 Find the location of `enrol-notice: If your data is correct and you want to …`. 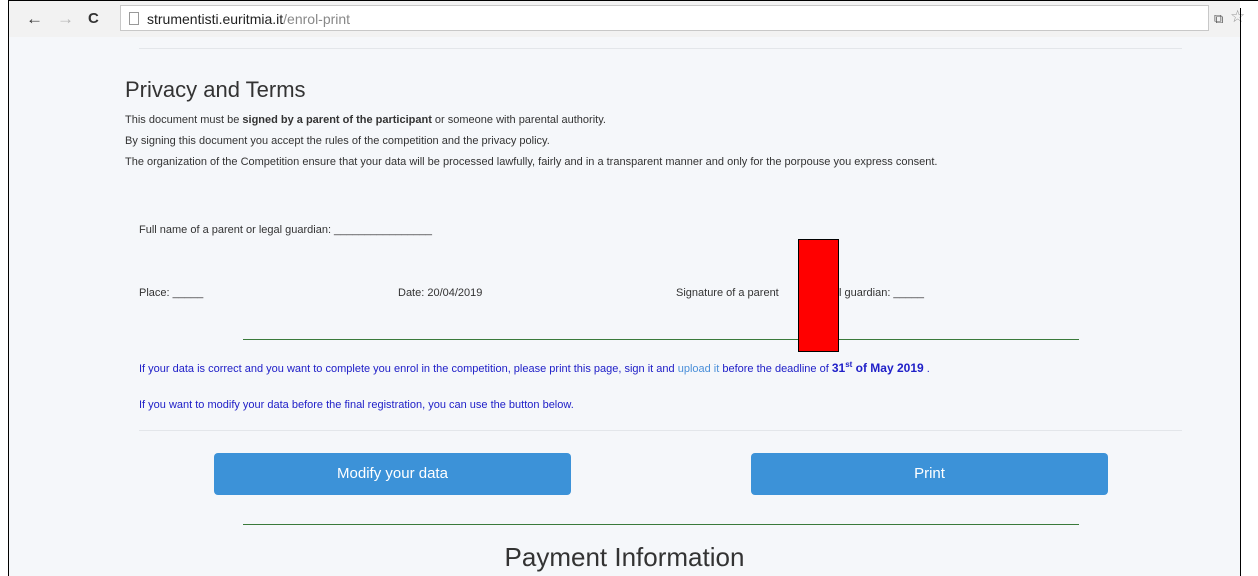

enrol-notice: If your data is correct and you want to … is located at coordinates (534, 367).